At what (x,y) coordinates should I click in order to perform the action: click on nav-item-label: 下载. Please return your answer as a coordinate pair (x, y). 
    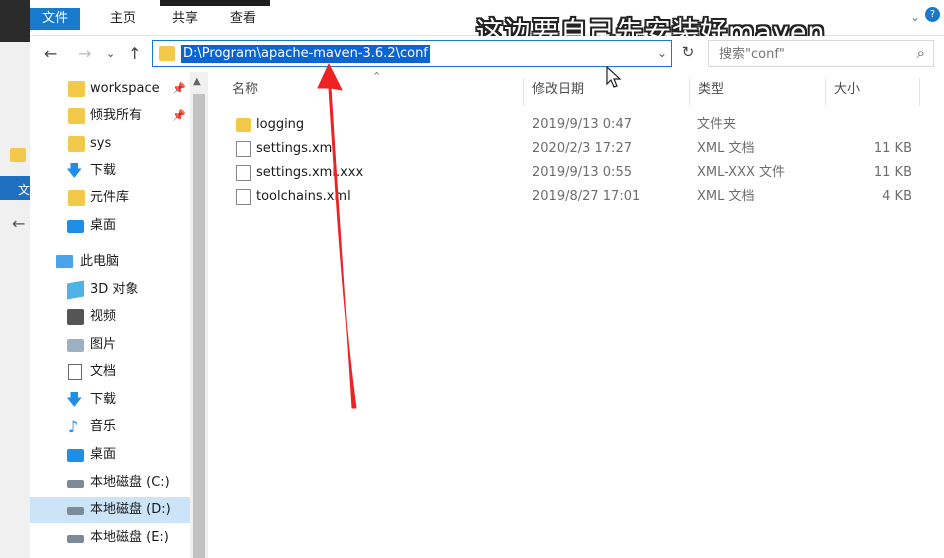
    Looking at the image, I should click on (103, 170).